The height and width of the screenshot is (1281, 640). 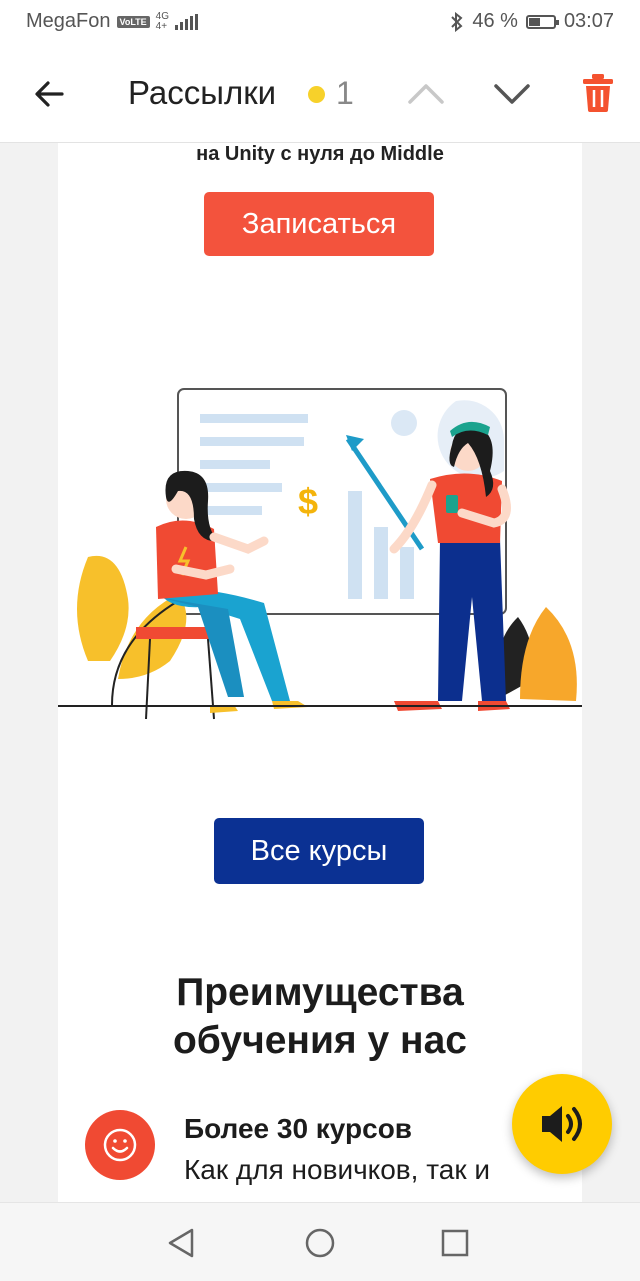 I want to click on system-nav-bar, so click(x=320, y=1241).